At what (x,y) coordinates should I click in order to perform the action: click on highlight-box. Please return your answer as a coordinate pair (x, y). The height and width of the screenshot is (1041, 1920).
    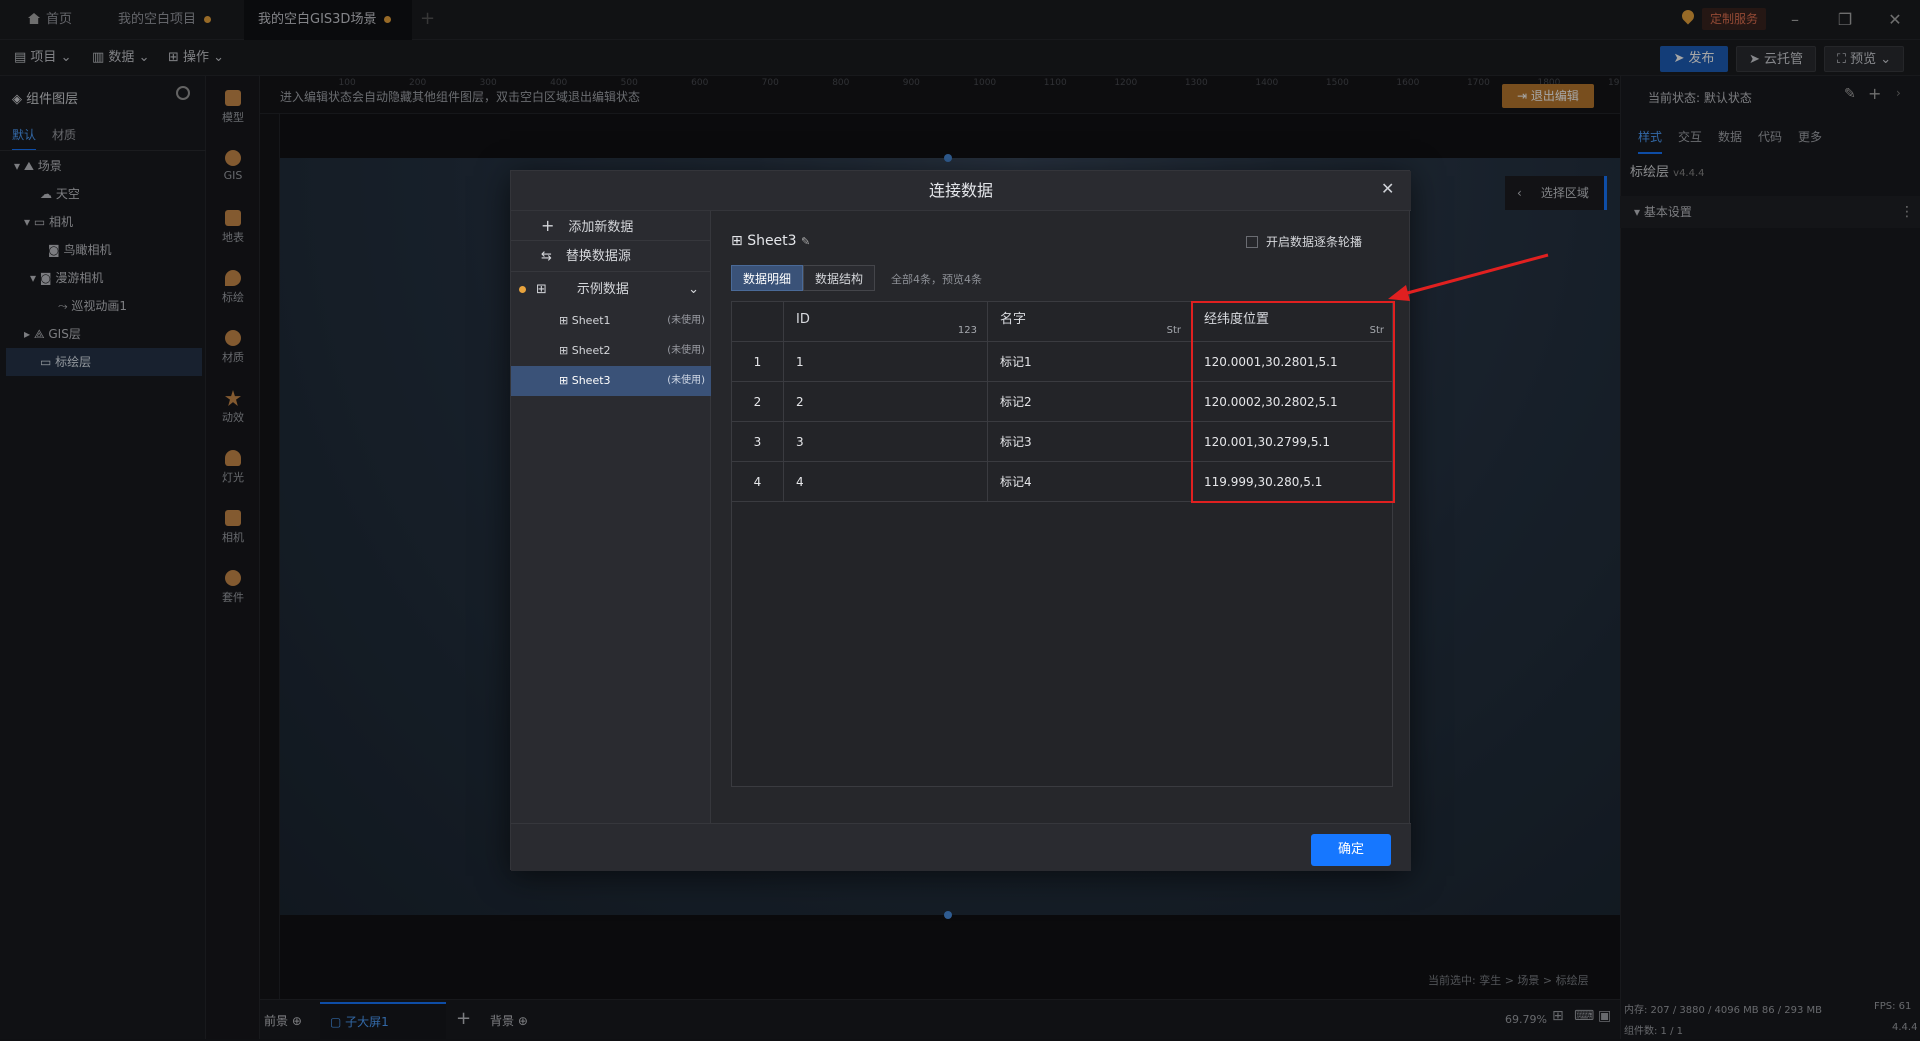
    Looking at the image, I should click on (1293, 402).